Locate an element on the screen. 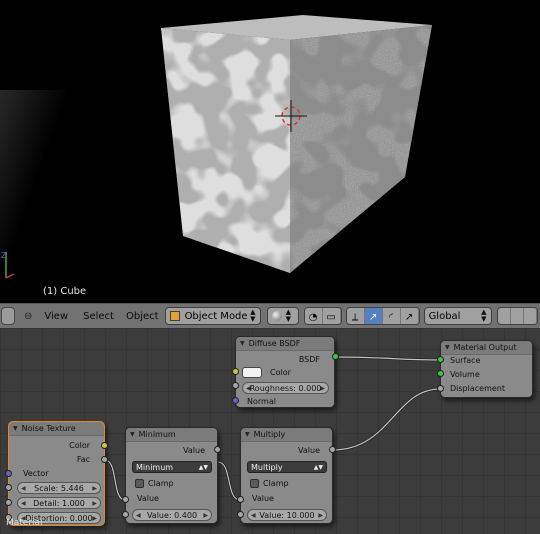  roughness-value: Roughness: 0.000 is located at coordinates (285, 388).